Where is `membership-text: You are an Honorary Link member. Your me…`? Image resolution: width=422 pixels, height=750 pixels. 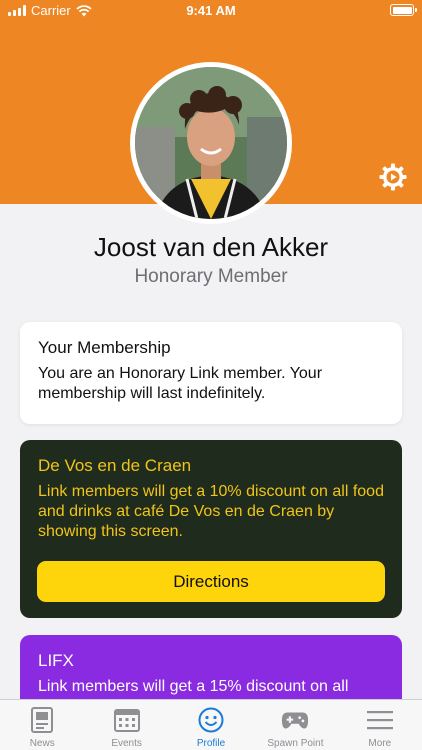
membership-text: You are an Honorary Link member. Your me… is located at coordinates (180, 383).